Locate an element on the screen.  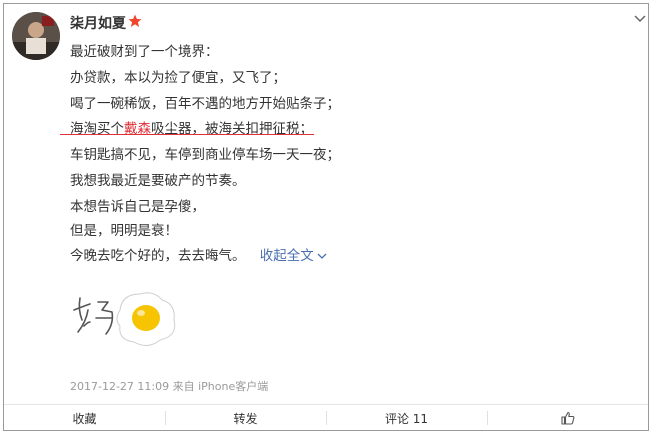
red-underline is located at coordinates (187, 134).